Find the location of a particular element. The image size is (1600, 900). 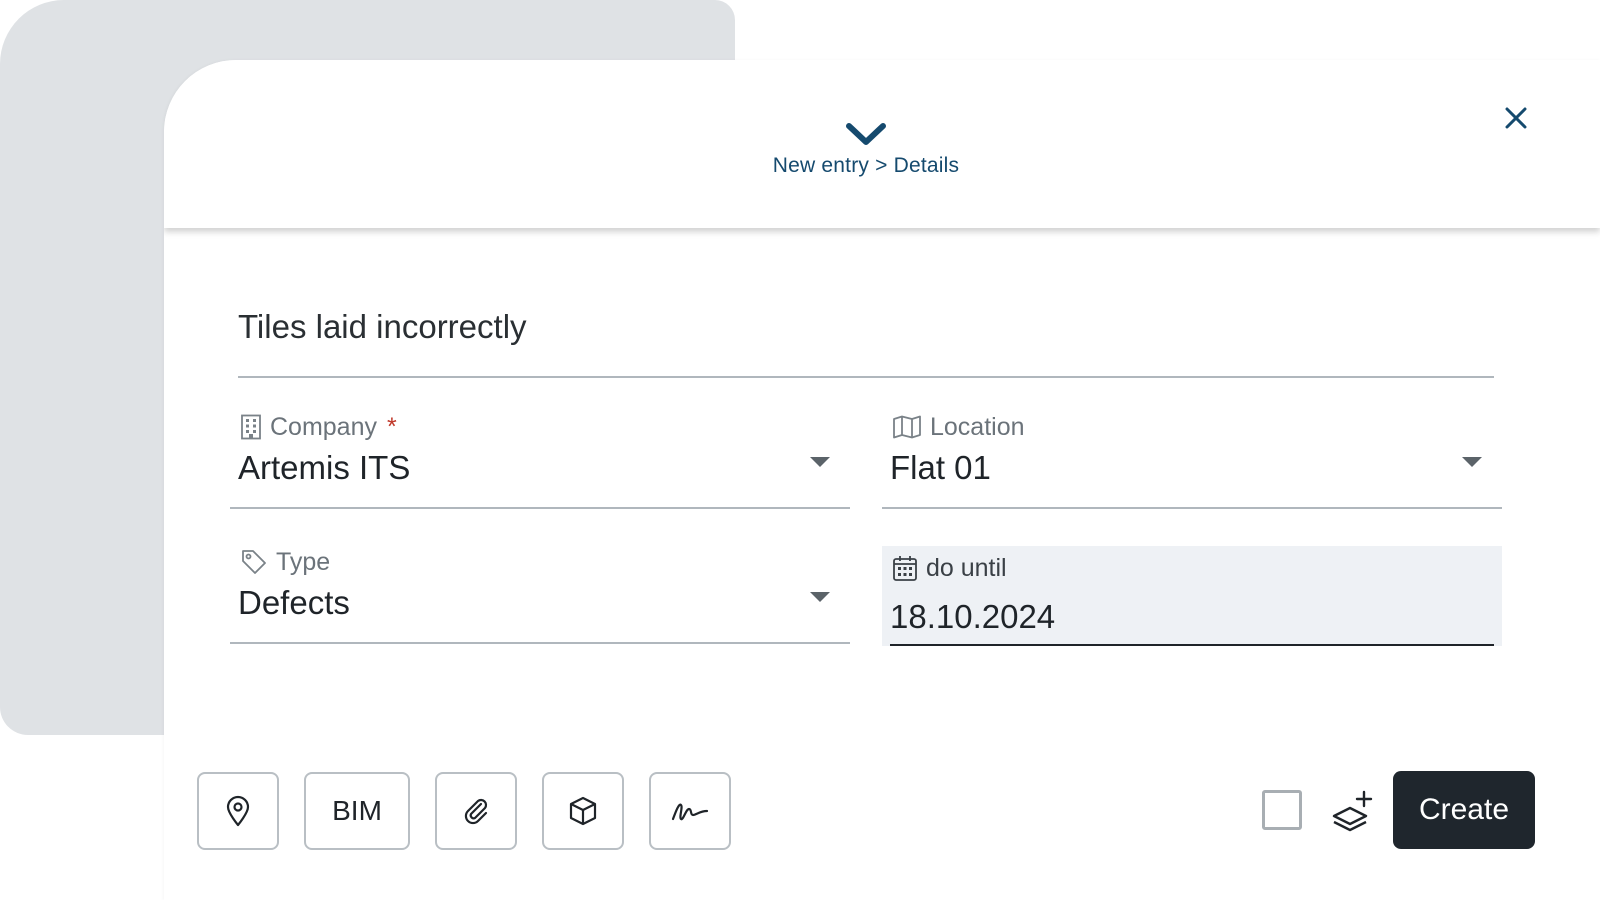

cube-icon is located at coordinates (583, 811).